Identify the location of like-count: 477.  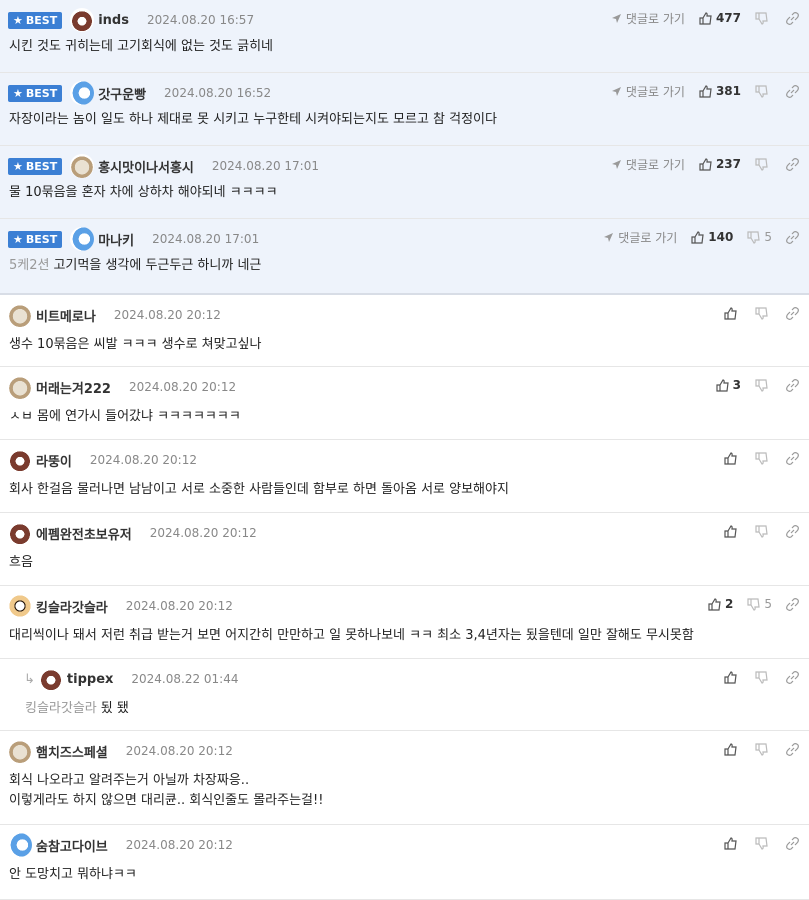
(728, 18).